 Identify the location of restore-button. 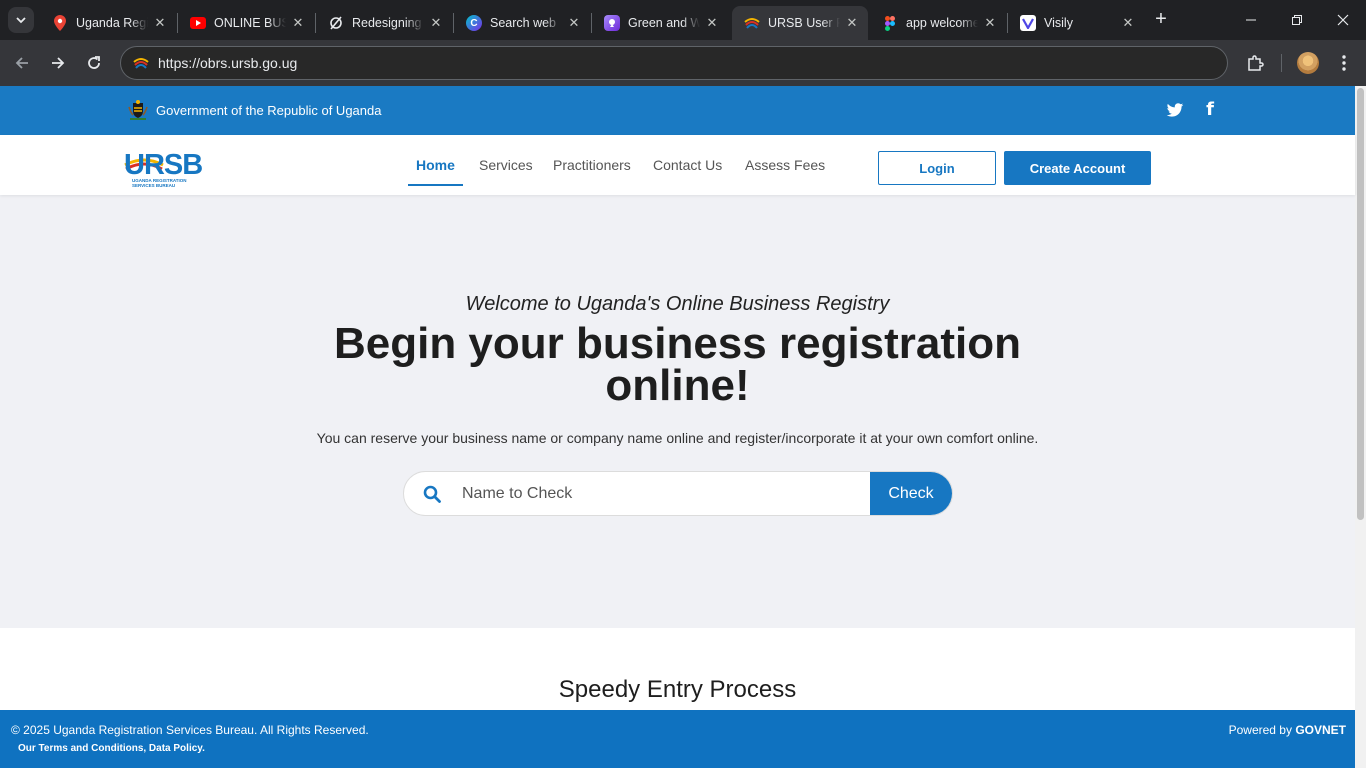
(1297, 20).